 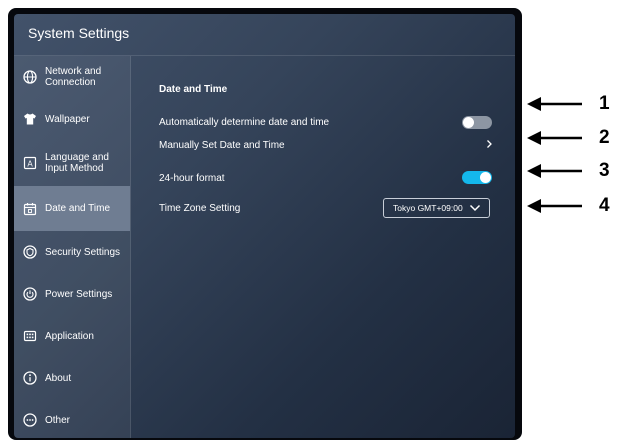 I want to click on auto-date-time-toggle, so click(x=477, y=122).